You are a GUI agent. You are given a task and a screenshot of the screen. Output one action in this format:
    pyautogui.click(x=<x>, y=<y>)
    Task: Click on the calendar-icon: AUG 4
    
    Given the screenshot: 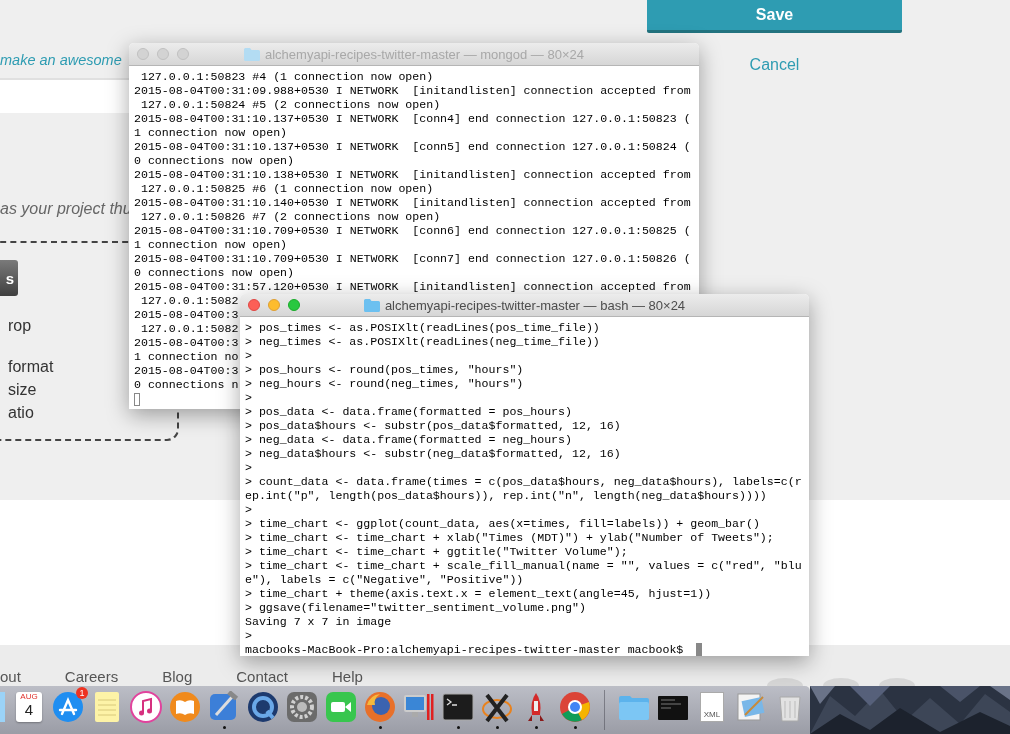 What is the action you would take?
    pyautogui.click(x=29, y=707)
    